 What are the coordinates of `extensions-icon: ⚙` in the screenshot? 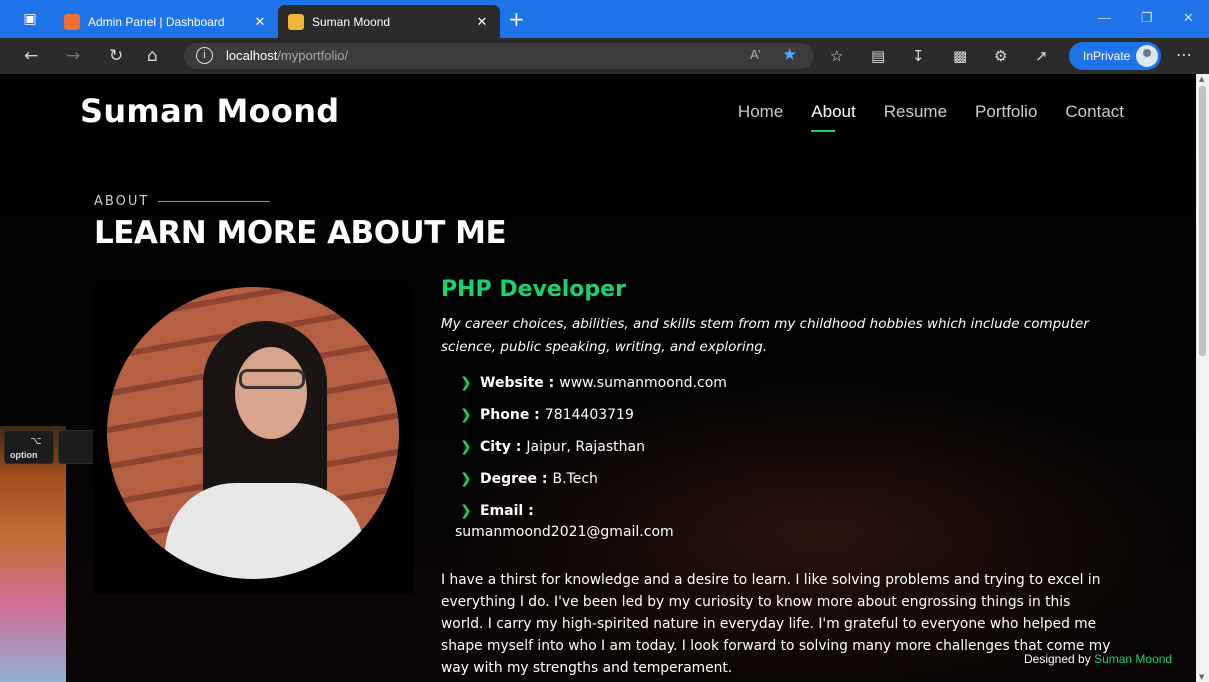 It's located at (1000, 56).